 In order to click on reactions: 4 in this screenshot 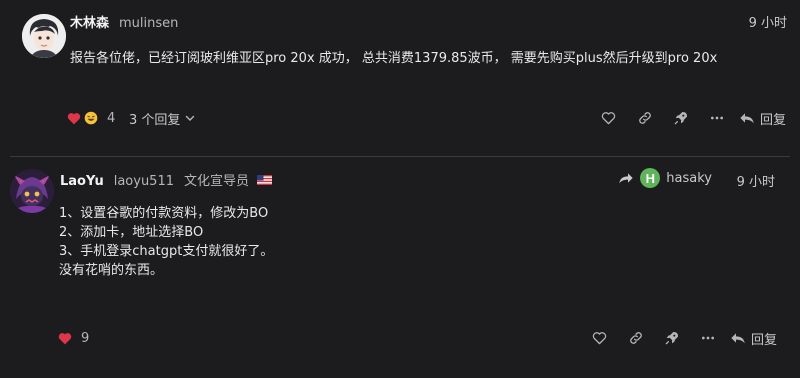, I will do `click(91, 118)`.